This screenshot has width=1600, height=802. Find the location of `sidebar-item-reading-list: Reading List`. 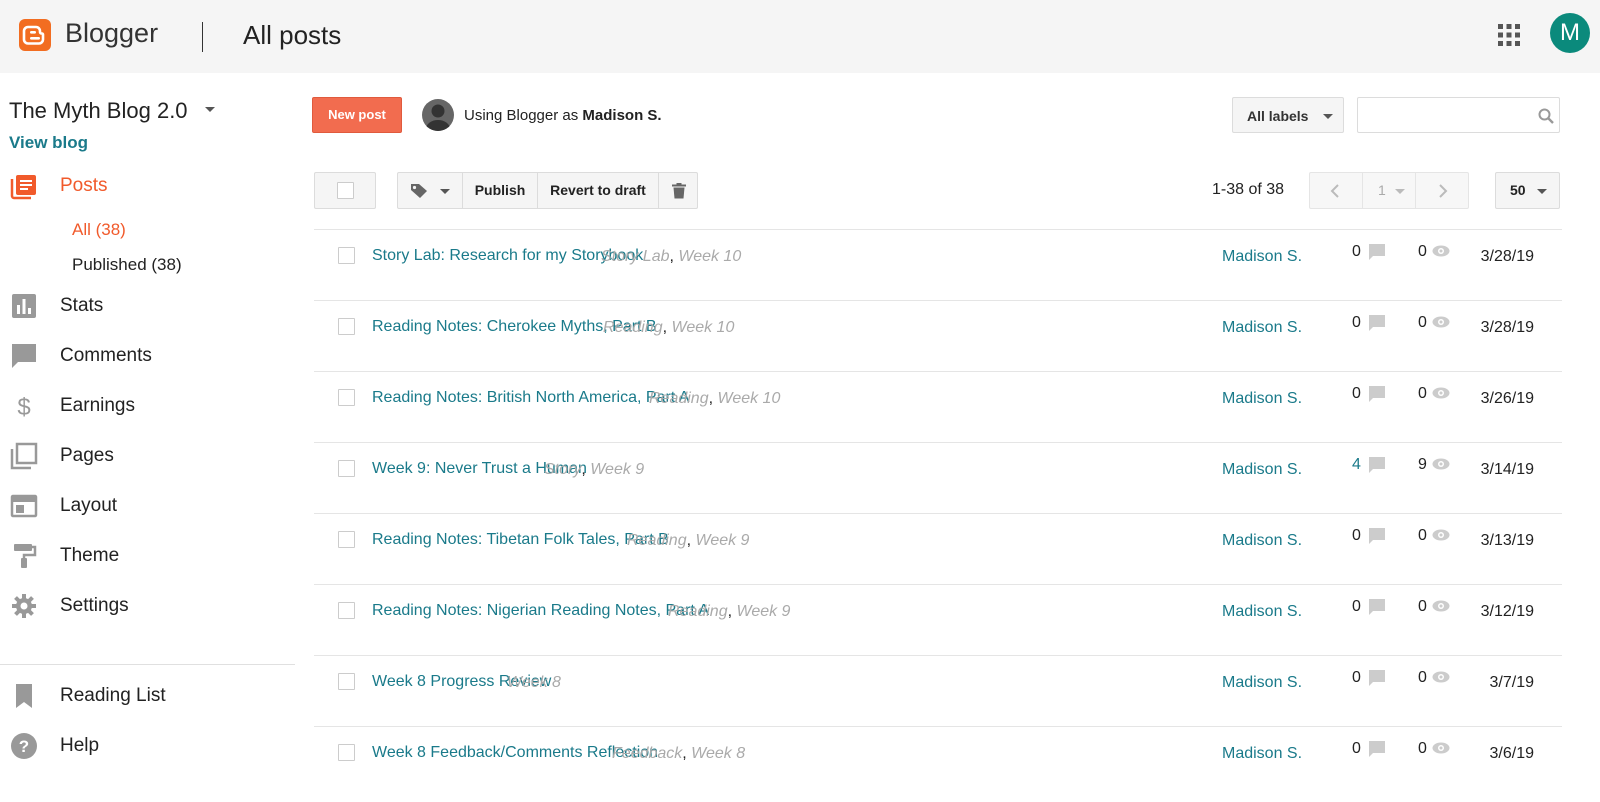

sidebar-item-reading-list: Reading List is located at coordinates (145, 696).